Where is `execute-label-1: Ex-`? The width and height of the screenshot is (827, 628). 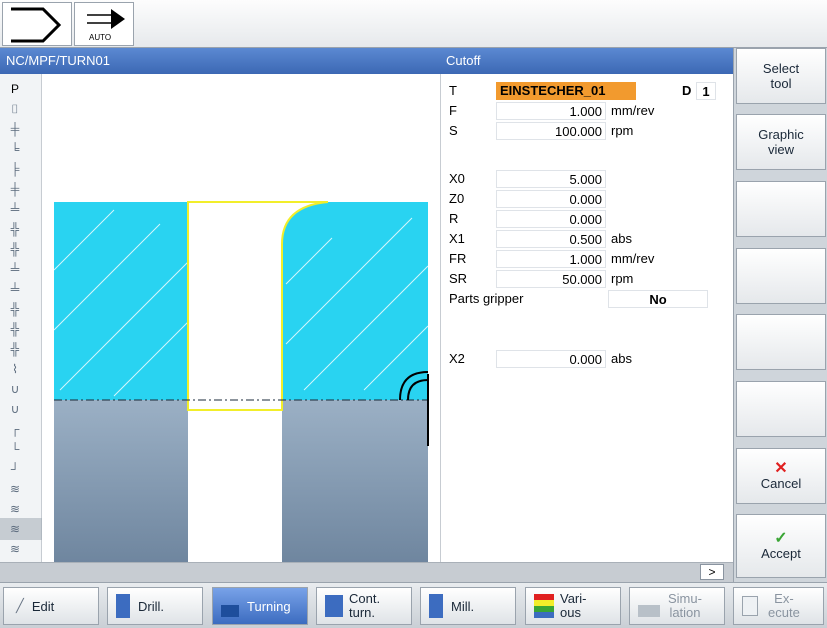 execute-label-1: Ex- is located at coordinates (784, 598).